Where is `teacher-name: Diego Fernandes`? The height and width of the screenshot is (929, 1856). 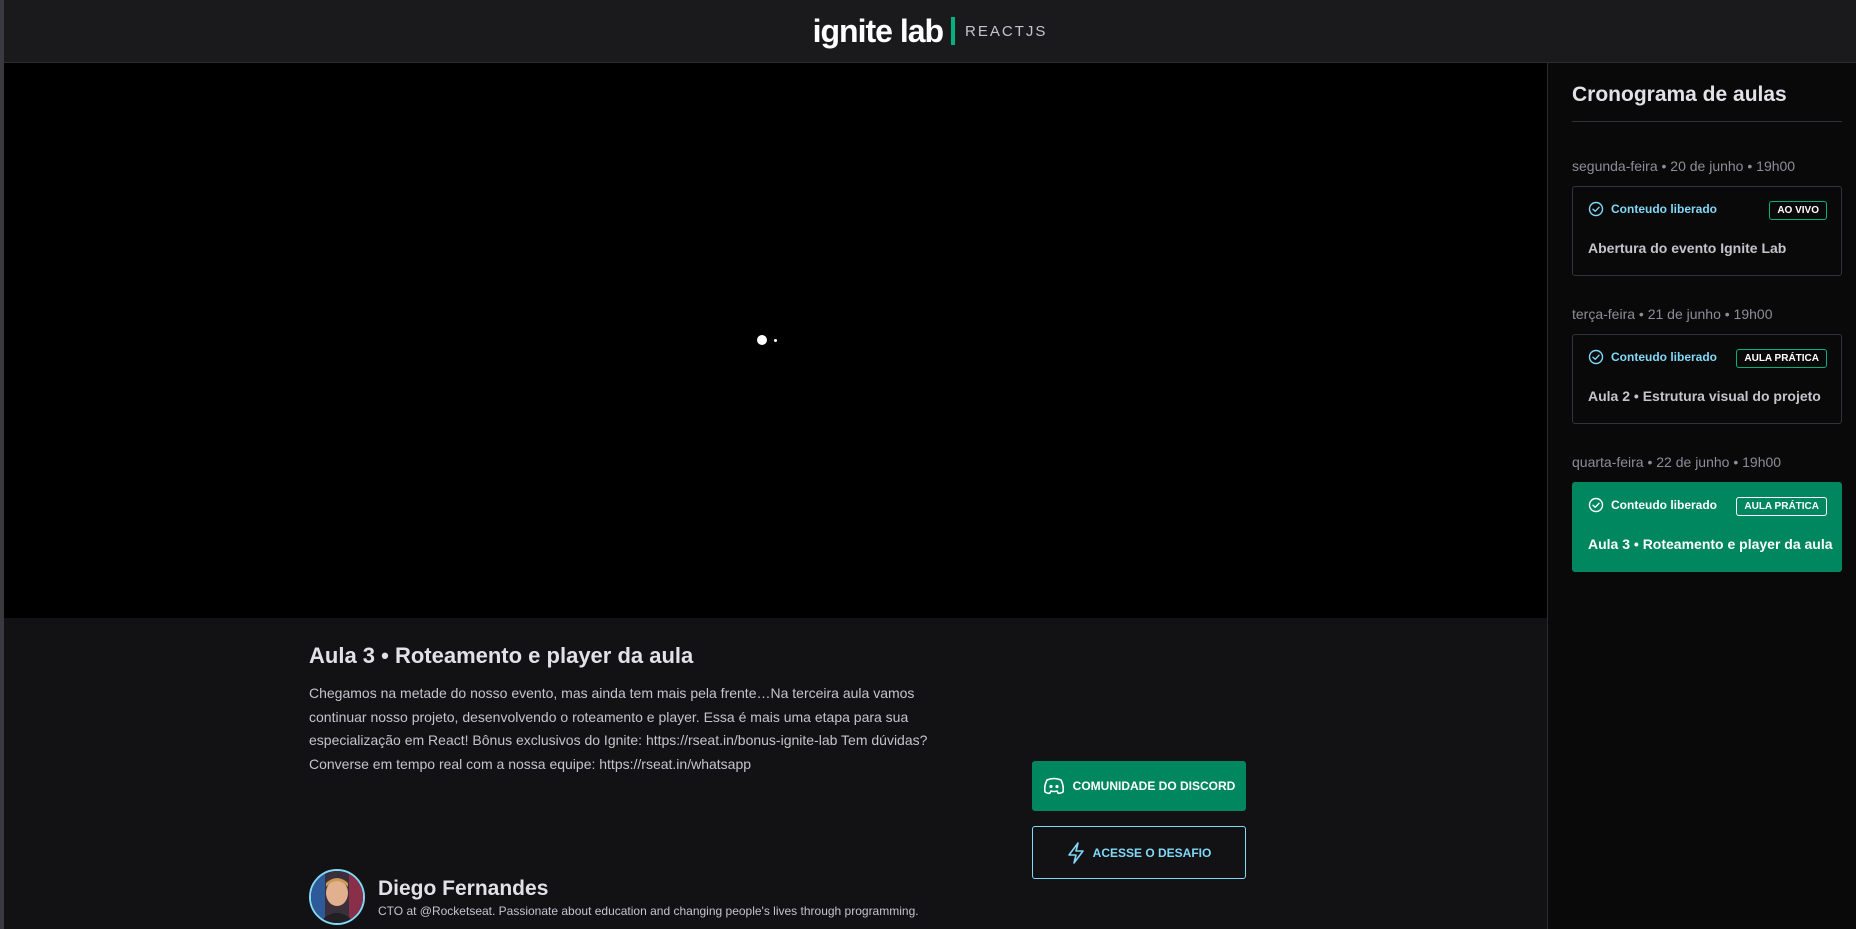
teacher-name: Diego Fernandes is located at coordinates (463, 888).